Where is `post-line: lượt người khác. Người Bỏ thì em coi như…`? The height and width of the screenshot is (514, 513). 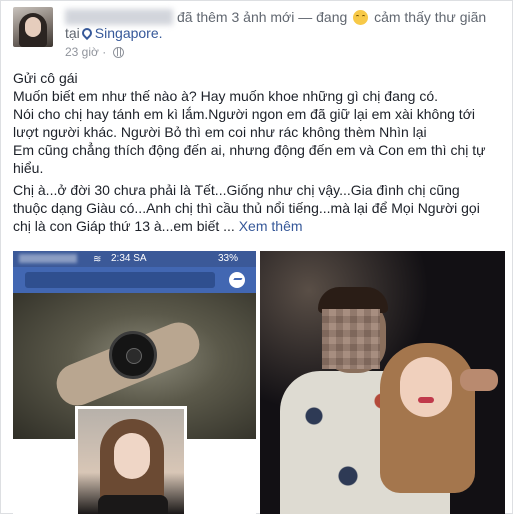
post-line: lượt người khác. Người Bỏ thì em coi như… is located at coordinates (220, 132).